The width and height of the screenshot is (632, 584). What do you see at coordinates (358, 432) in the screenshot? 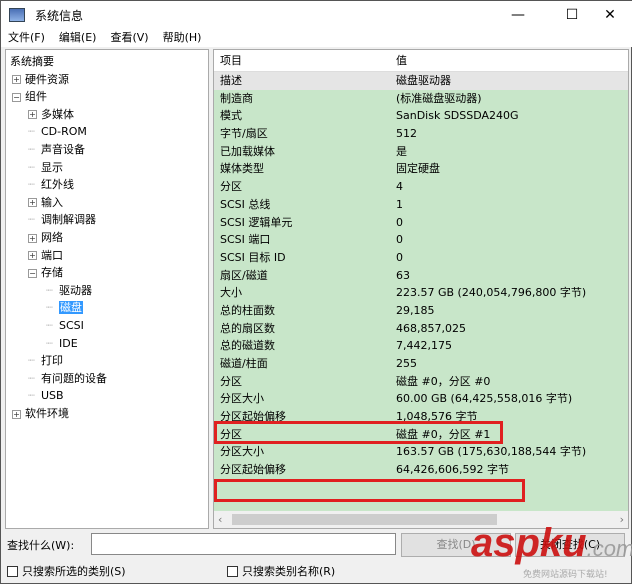
I see `highlight-box` at bounding box center [358, 432].